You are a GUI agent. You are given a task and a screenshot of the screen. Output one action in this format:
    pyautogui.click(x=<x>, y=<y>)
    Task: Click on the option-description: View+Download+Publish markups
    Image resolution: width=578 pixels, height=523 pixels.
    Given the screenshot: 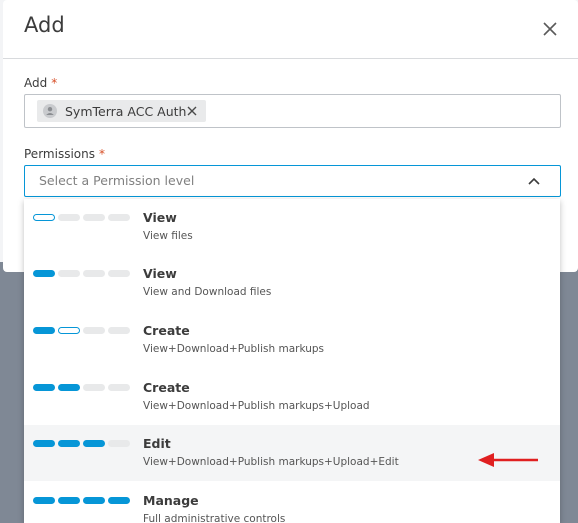 What is the action you would take?
    pyautogui.click(x=233, y=349)
    